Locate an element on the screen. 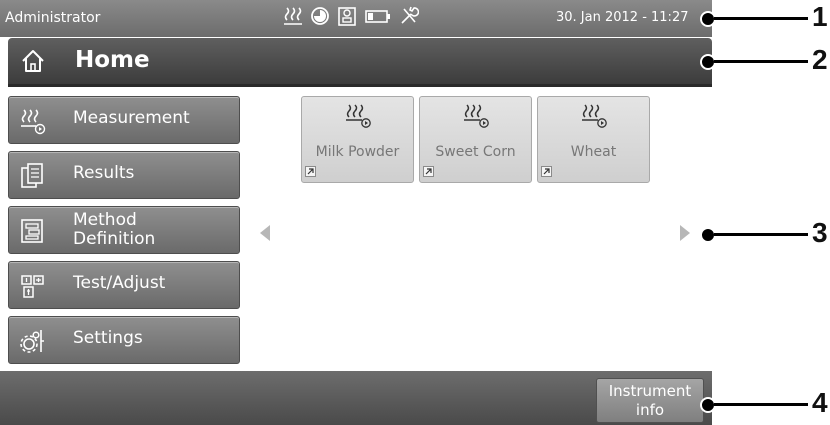  method-definition-button: Method Definition is located at coordinates (124, 230).